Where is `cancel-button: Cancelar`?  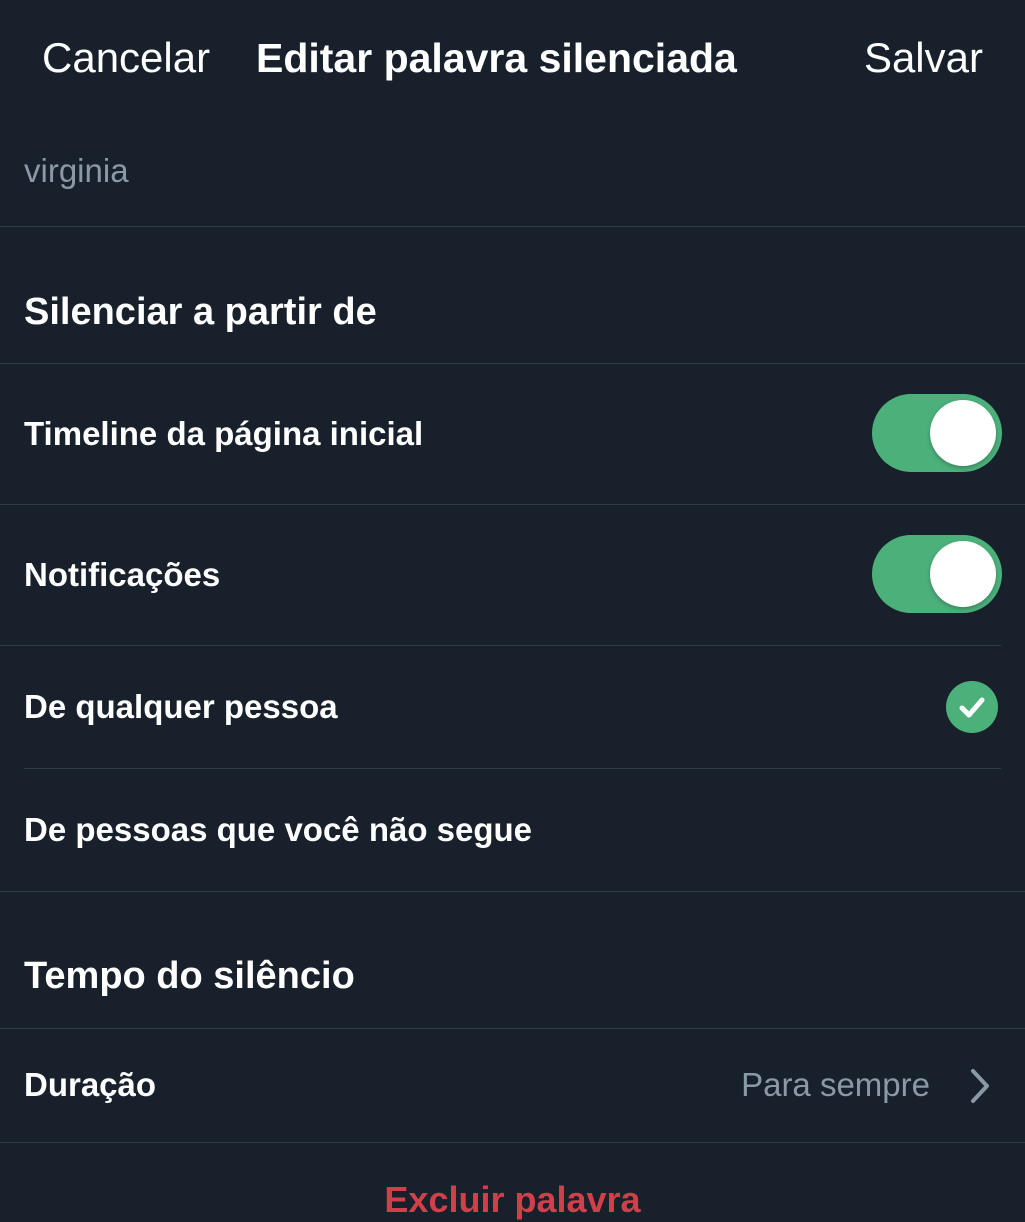 cancel-button: Cancelar is located at coordinates (126, 58).